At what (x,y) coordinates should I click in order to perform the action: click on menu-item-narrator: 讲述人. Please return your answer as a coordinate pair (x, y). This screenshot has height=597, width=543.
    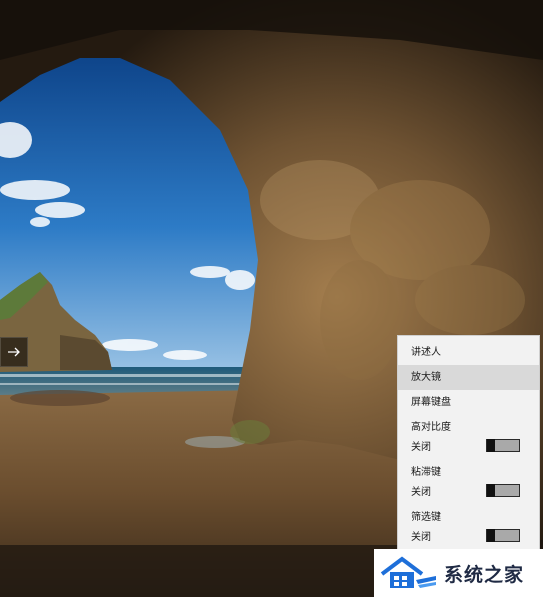
    Looking at the image, I should click on (468, 352).